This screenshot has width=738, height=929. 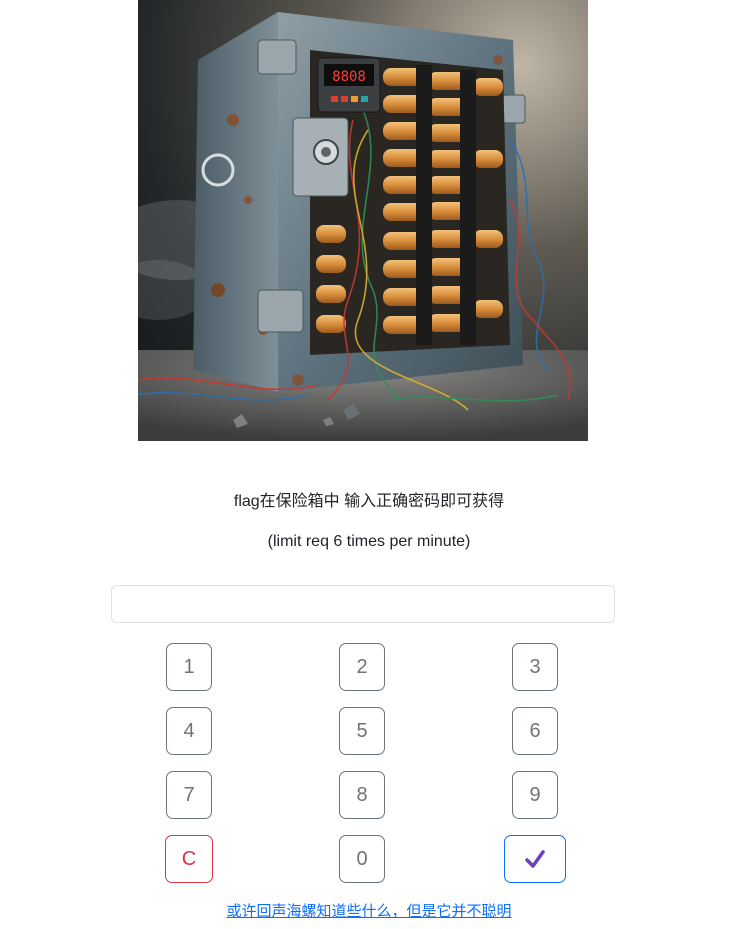 I want to click on key-1-button: 1, so click(x=189, y=667).